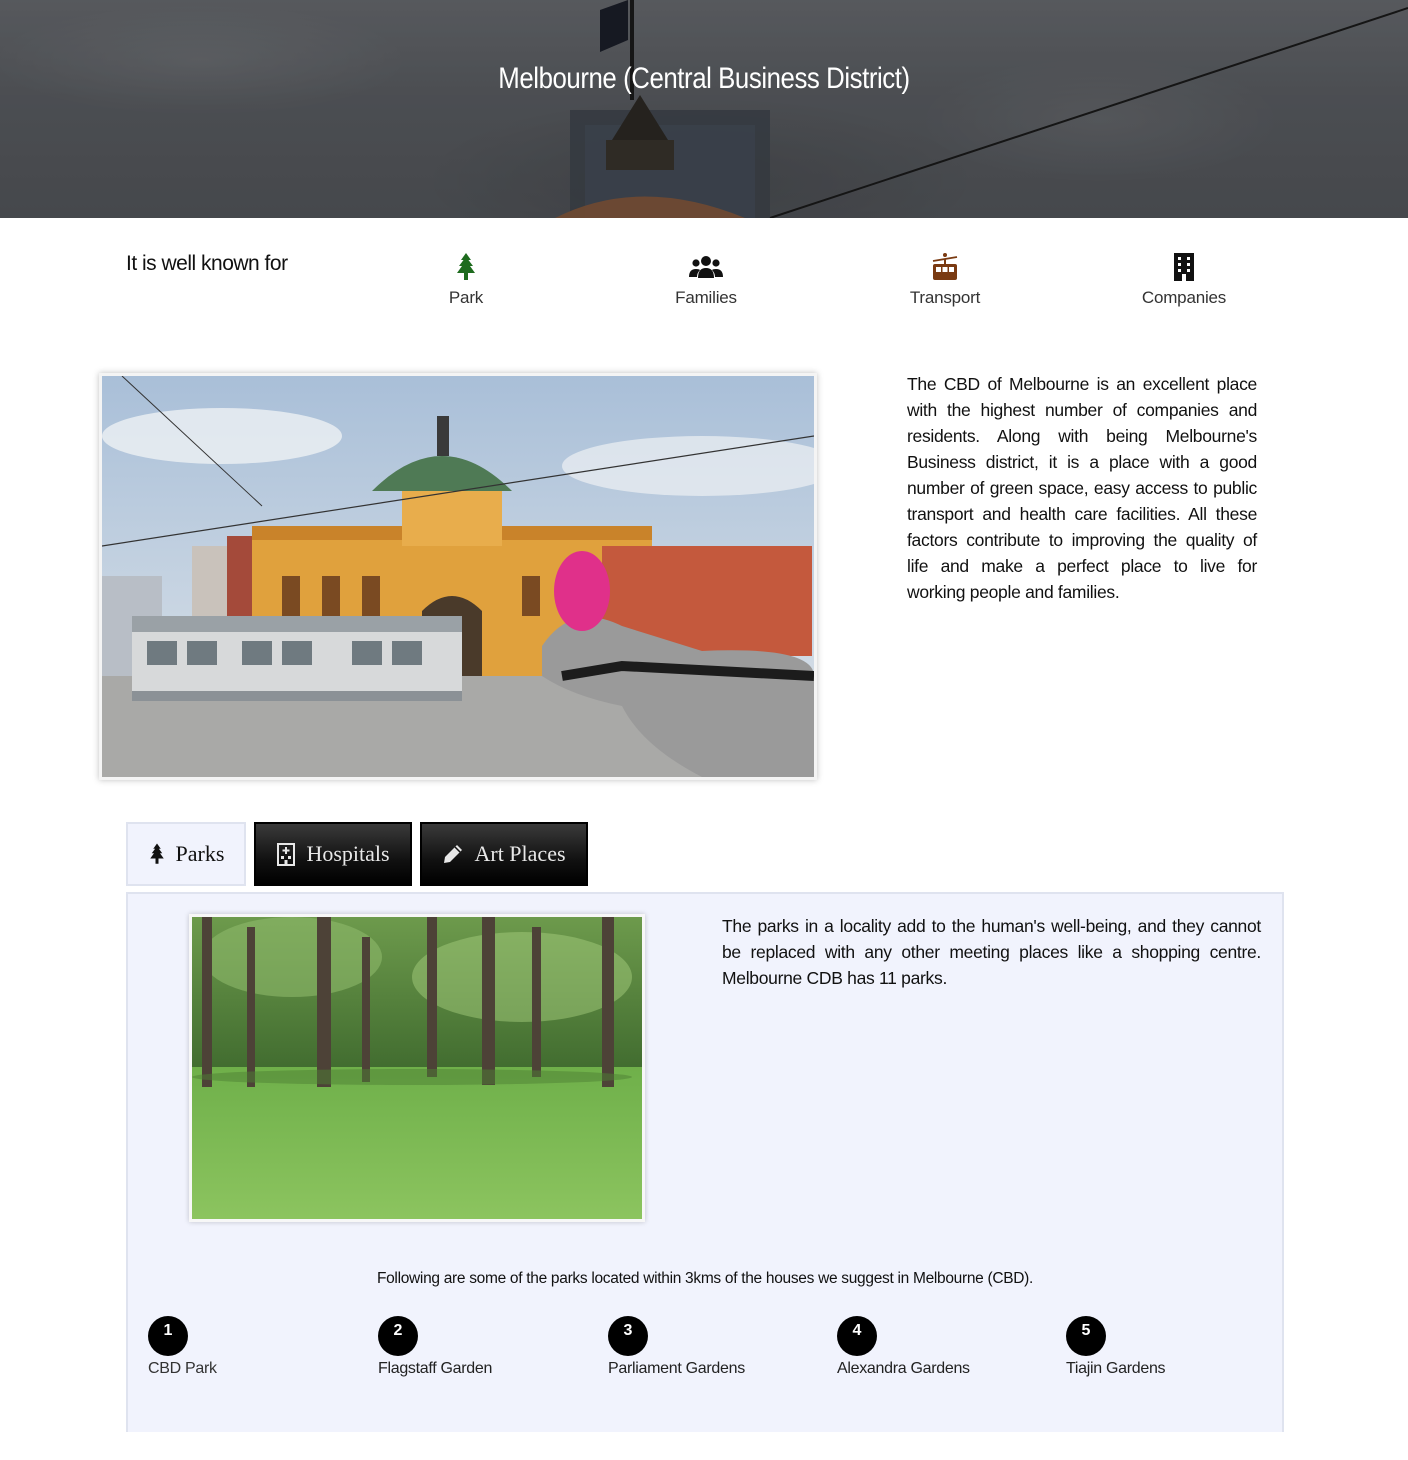 The width and height of the screenshot is (1408, 1460). Describe the element at coordinates (857, 1336) in the screenshot. I see `park-number-badge: 4` at that location.